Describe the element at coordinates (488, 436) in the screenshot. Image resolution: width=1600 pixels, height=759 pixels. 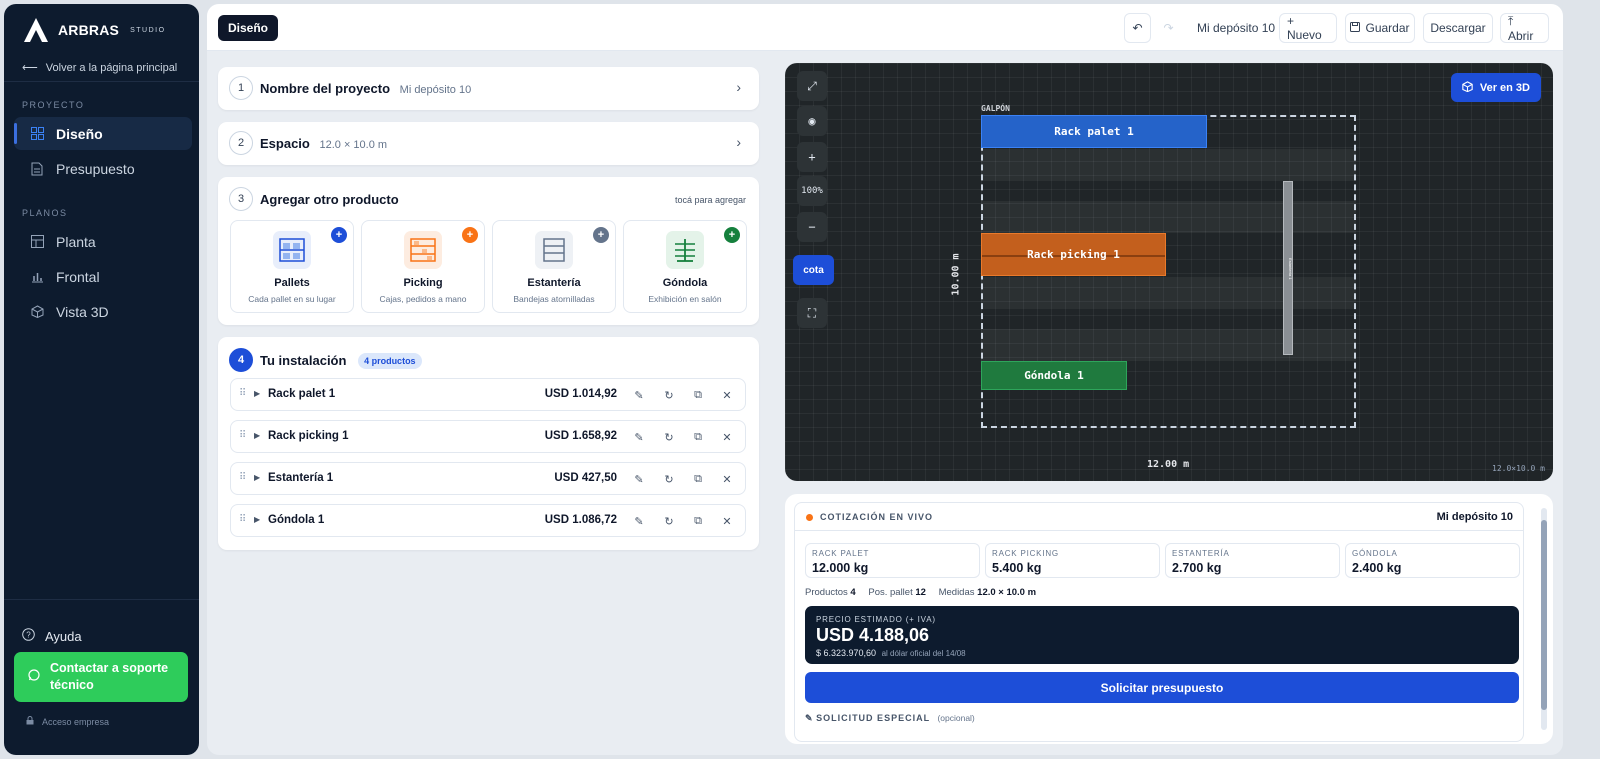
I see `installation-row: ⠿ ▶ Rack picking 1 USD 1.658,92 ✎ ↻ ⧉ ✕` at that location.